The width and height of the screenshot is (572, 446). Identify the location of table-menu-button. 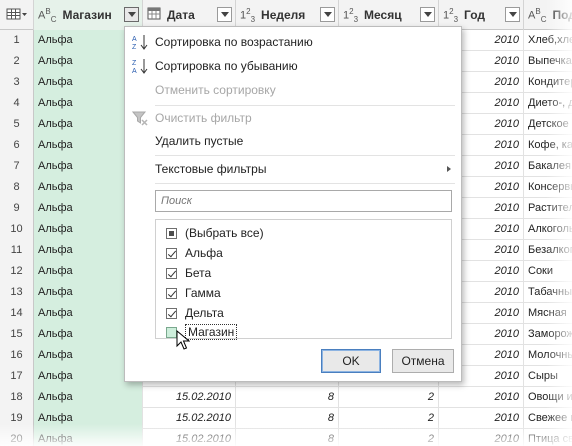
(17, 15).